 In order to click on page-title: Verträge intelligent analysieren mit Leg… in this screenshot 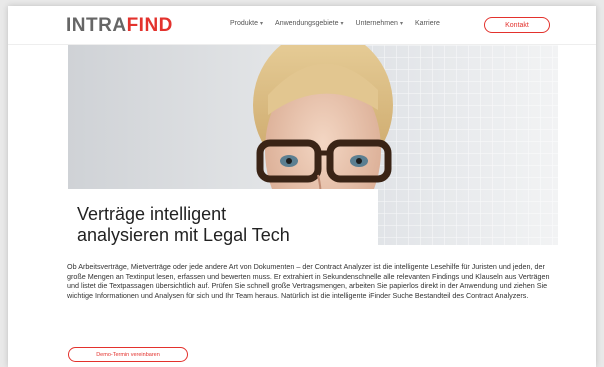, I will do `click(197, 225)`.